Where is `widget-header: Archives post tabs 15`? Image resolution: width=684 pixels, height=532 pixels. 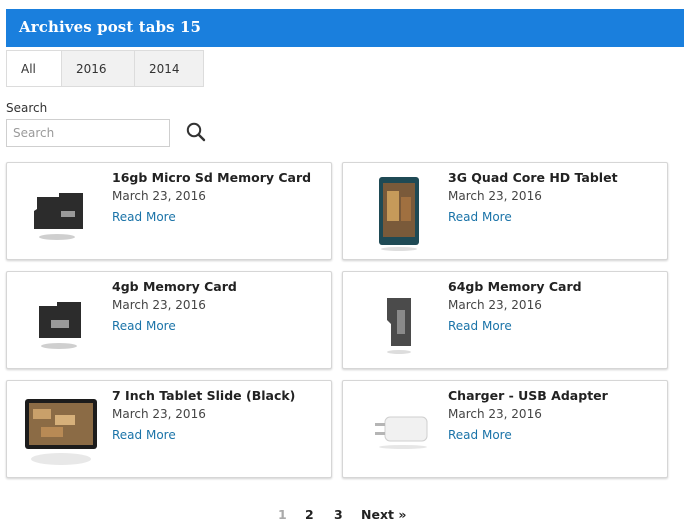
widget-header: Archives post tabs 15 is located at coordinates (345, 28).